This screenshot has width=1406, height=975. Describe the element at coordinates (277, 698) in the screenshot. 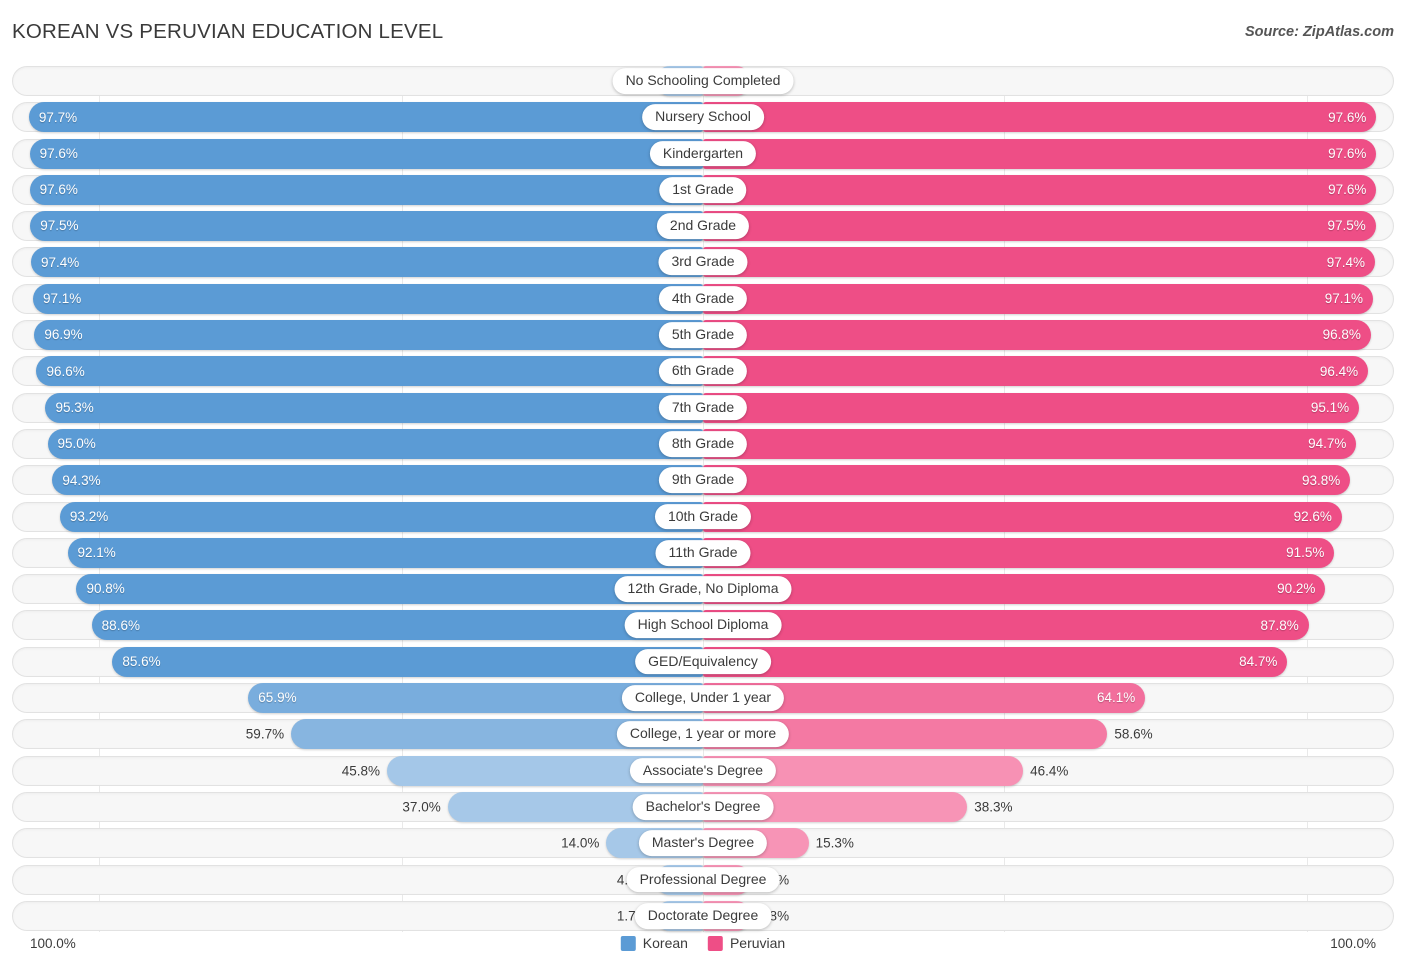

I see `bar-value-label: 65.9%` at that location.